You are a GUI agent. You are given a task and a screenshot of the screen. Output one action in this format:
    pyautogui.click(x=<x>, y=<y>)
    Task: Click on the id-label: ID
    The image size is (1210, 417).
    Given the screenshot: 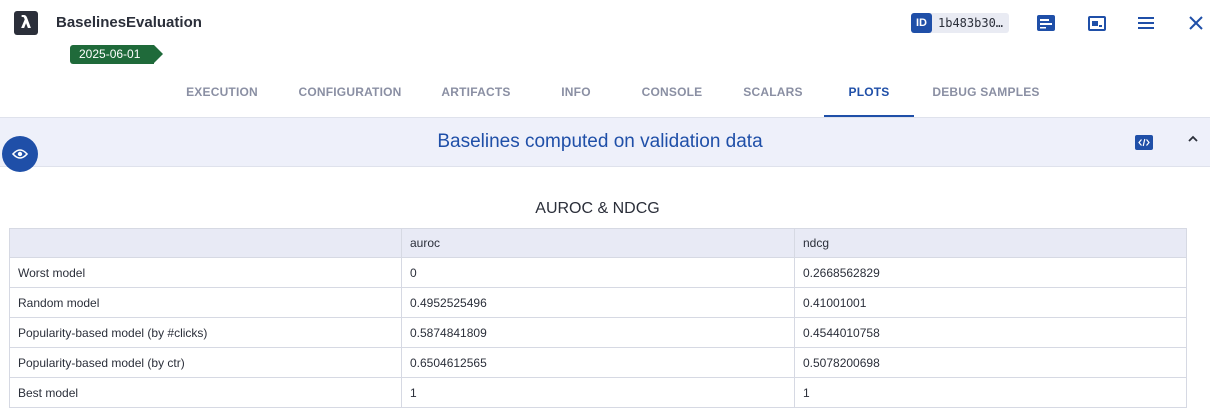 What is the action you would take?
    pyautogui.click(x=921, y=23)
    